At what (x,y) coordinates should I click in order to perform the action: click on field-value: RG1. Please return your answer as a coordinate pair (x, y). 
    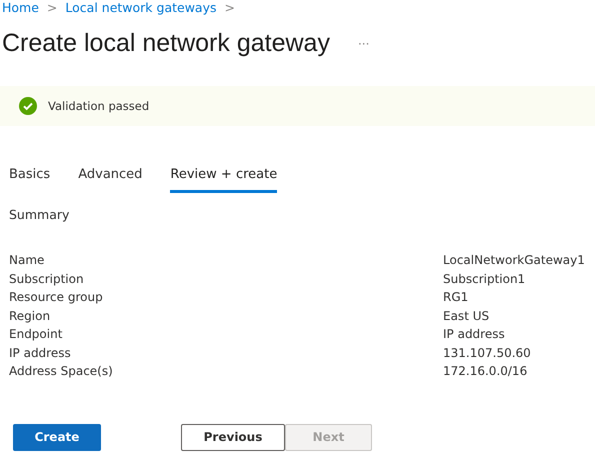
    Looking at the image, I should click on (456, 297).